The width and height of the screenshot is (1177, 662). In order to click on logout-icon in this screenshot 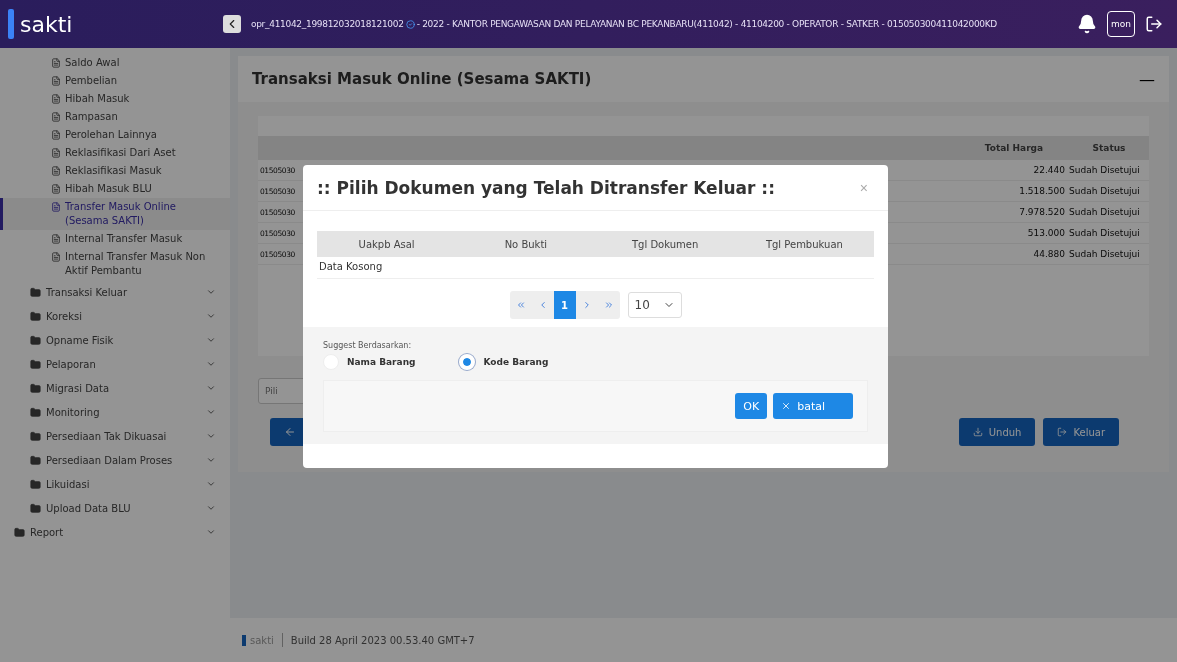, I will do `click(1154, 24)`.